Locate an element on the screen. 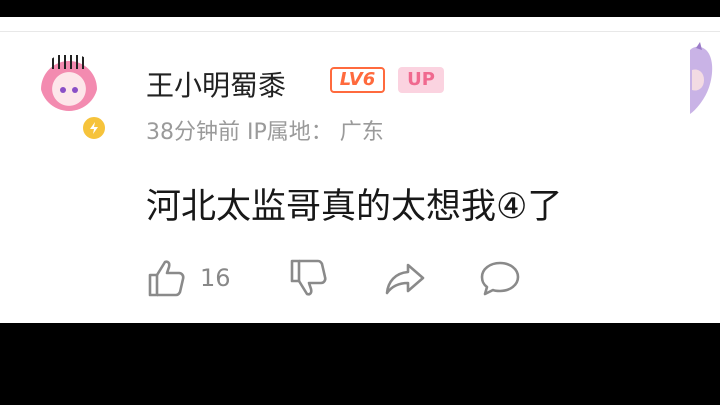 The image size is (720, 405). thumbs-up-icon is located at coordinates (166, 278).